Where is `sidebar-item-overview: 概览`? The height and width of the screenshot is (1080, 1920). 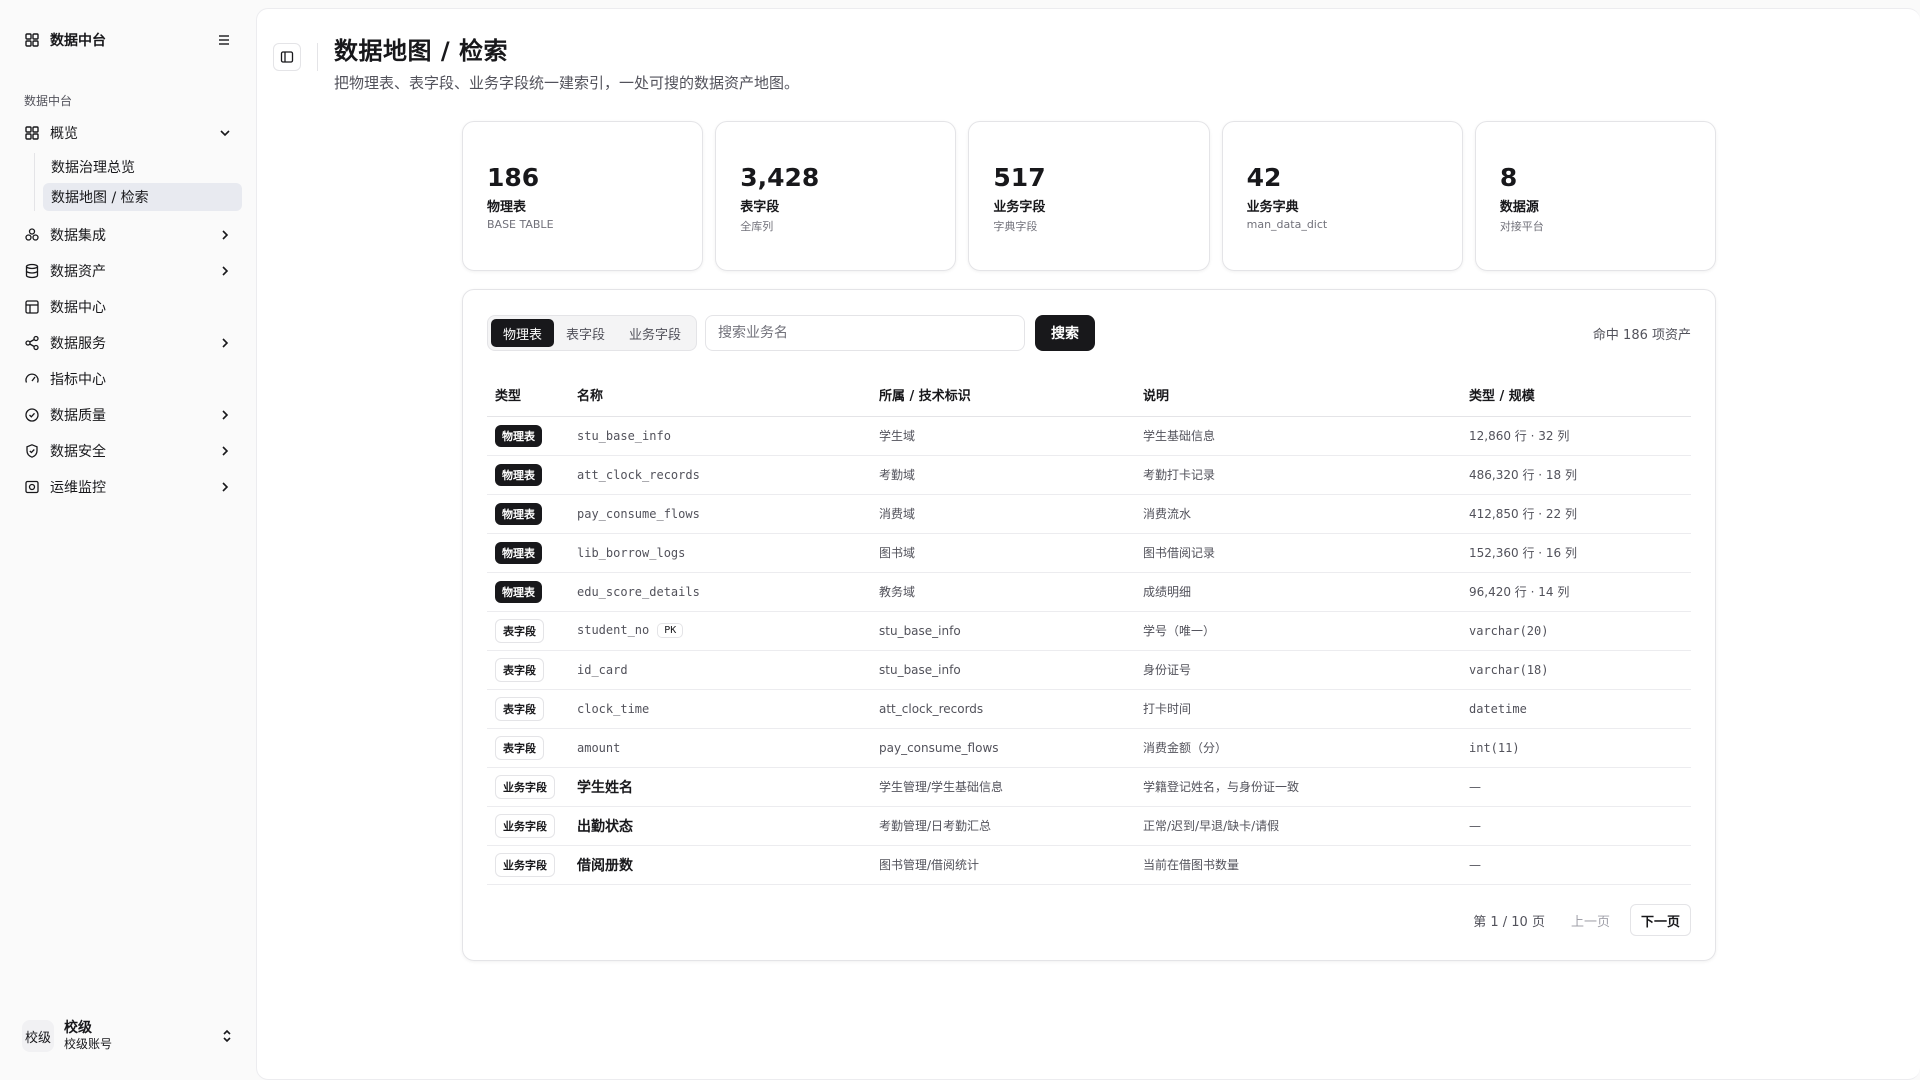 sidebar-item-overview: 概览 is located at coordinates (128, 133).